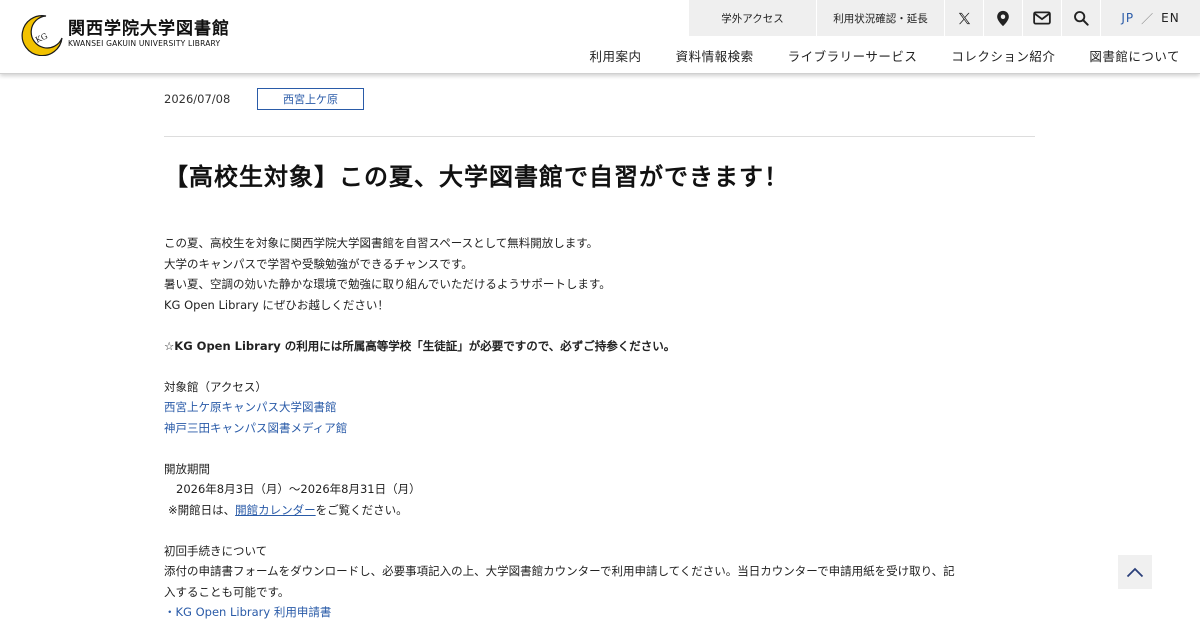  What do you see at coordinates (149, 29) in the screenshot?
I see `logo-title: 関西学院大学図書館` at bounding box center [149, 29].